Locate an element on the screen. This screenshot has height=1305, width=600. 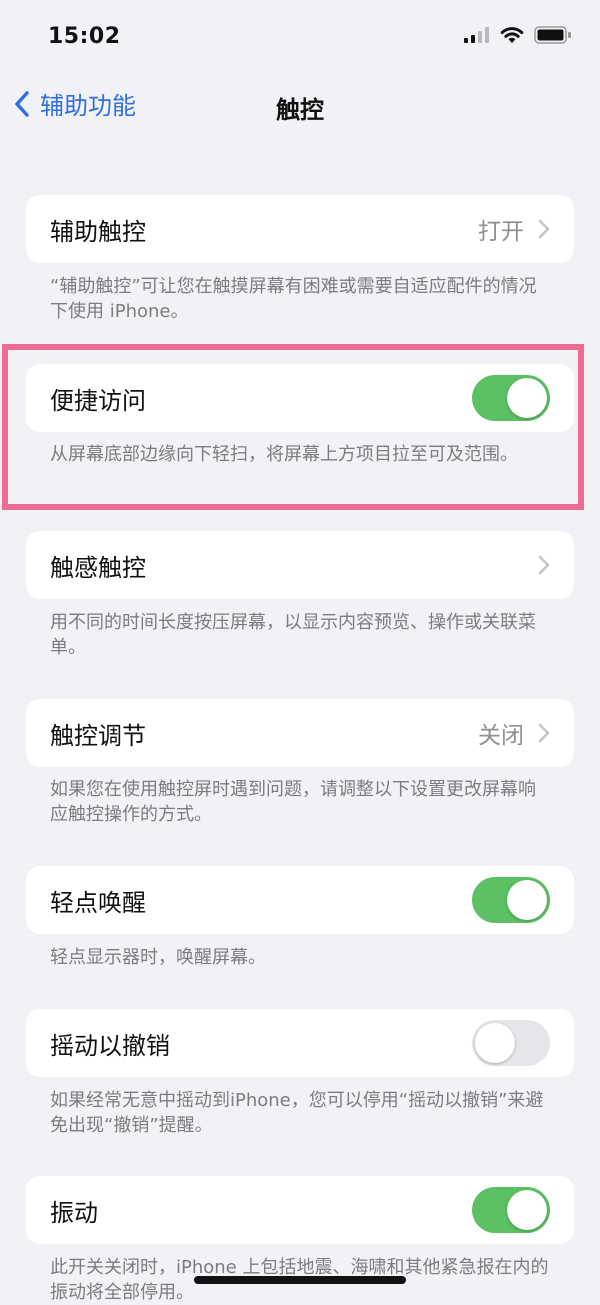
haptic-touch-row: 触感触控 is located at coordinates (300, 565).